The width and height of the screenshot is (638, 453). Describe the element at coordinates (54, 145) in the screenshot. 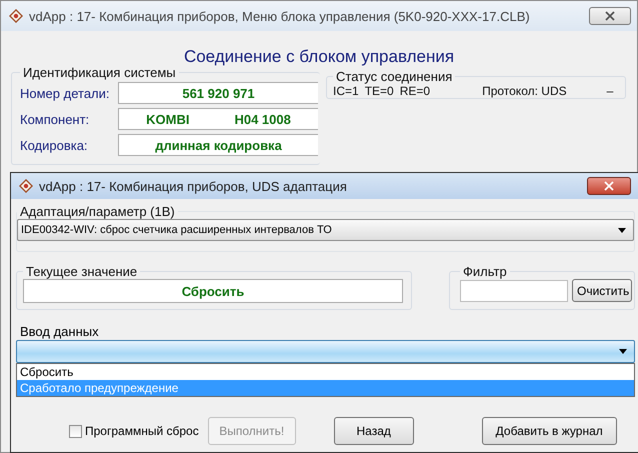

I see `field-label: Кодировка:` at that location.